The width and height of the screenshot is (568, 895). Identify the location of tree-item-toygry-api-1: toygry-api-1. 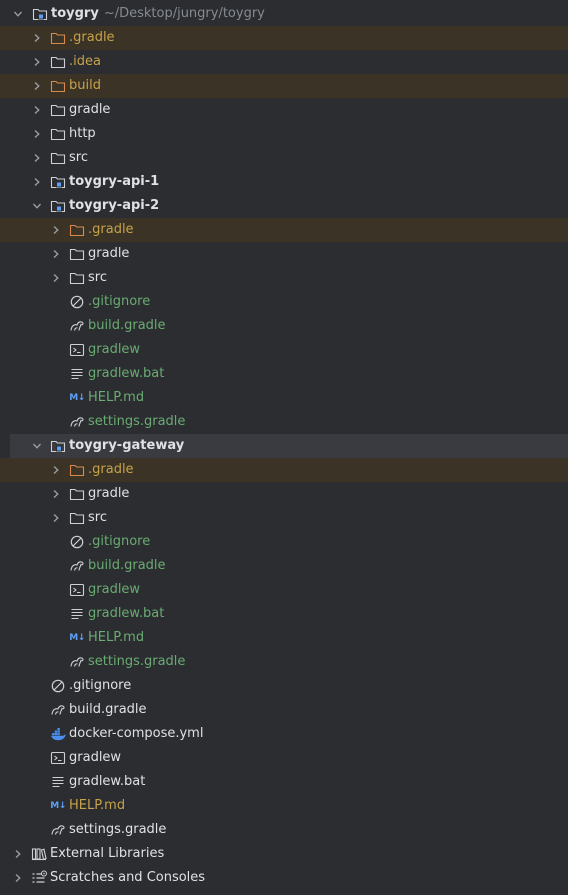
(284, 182).